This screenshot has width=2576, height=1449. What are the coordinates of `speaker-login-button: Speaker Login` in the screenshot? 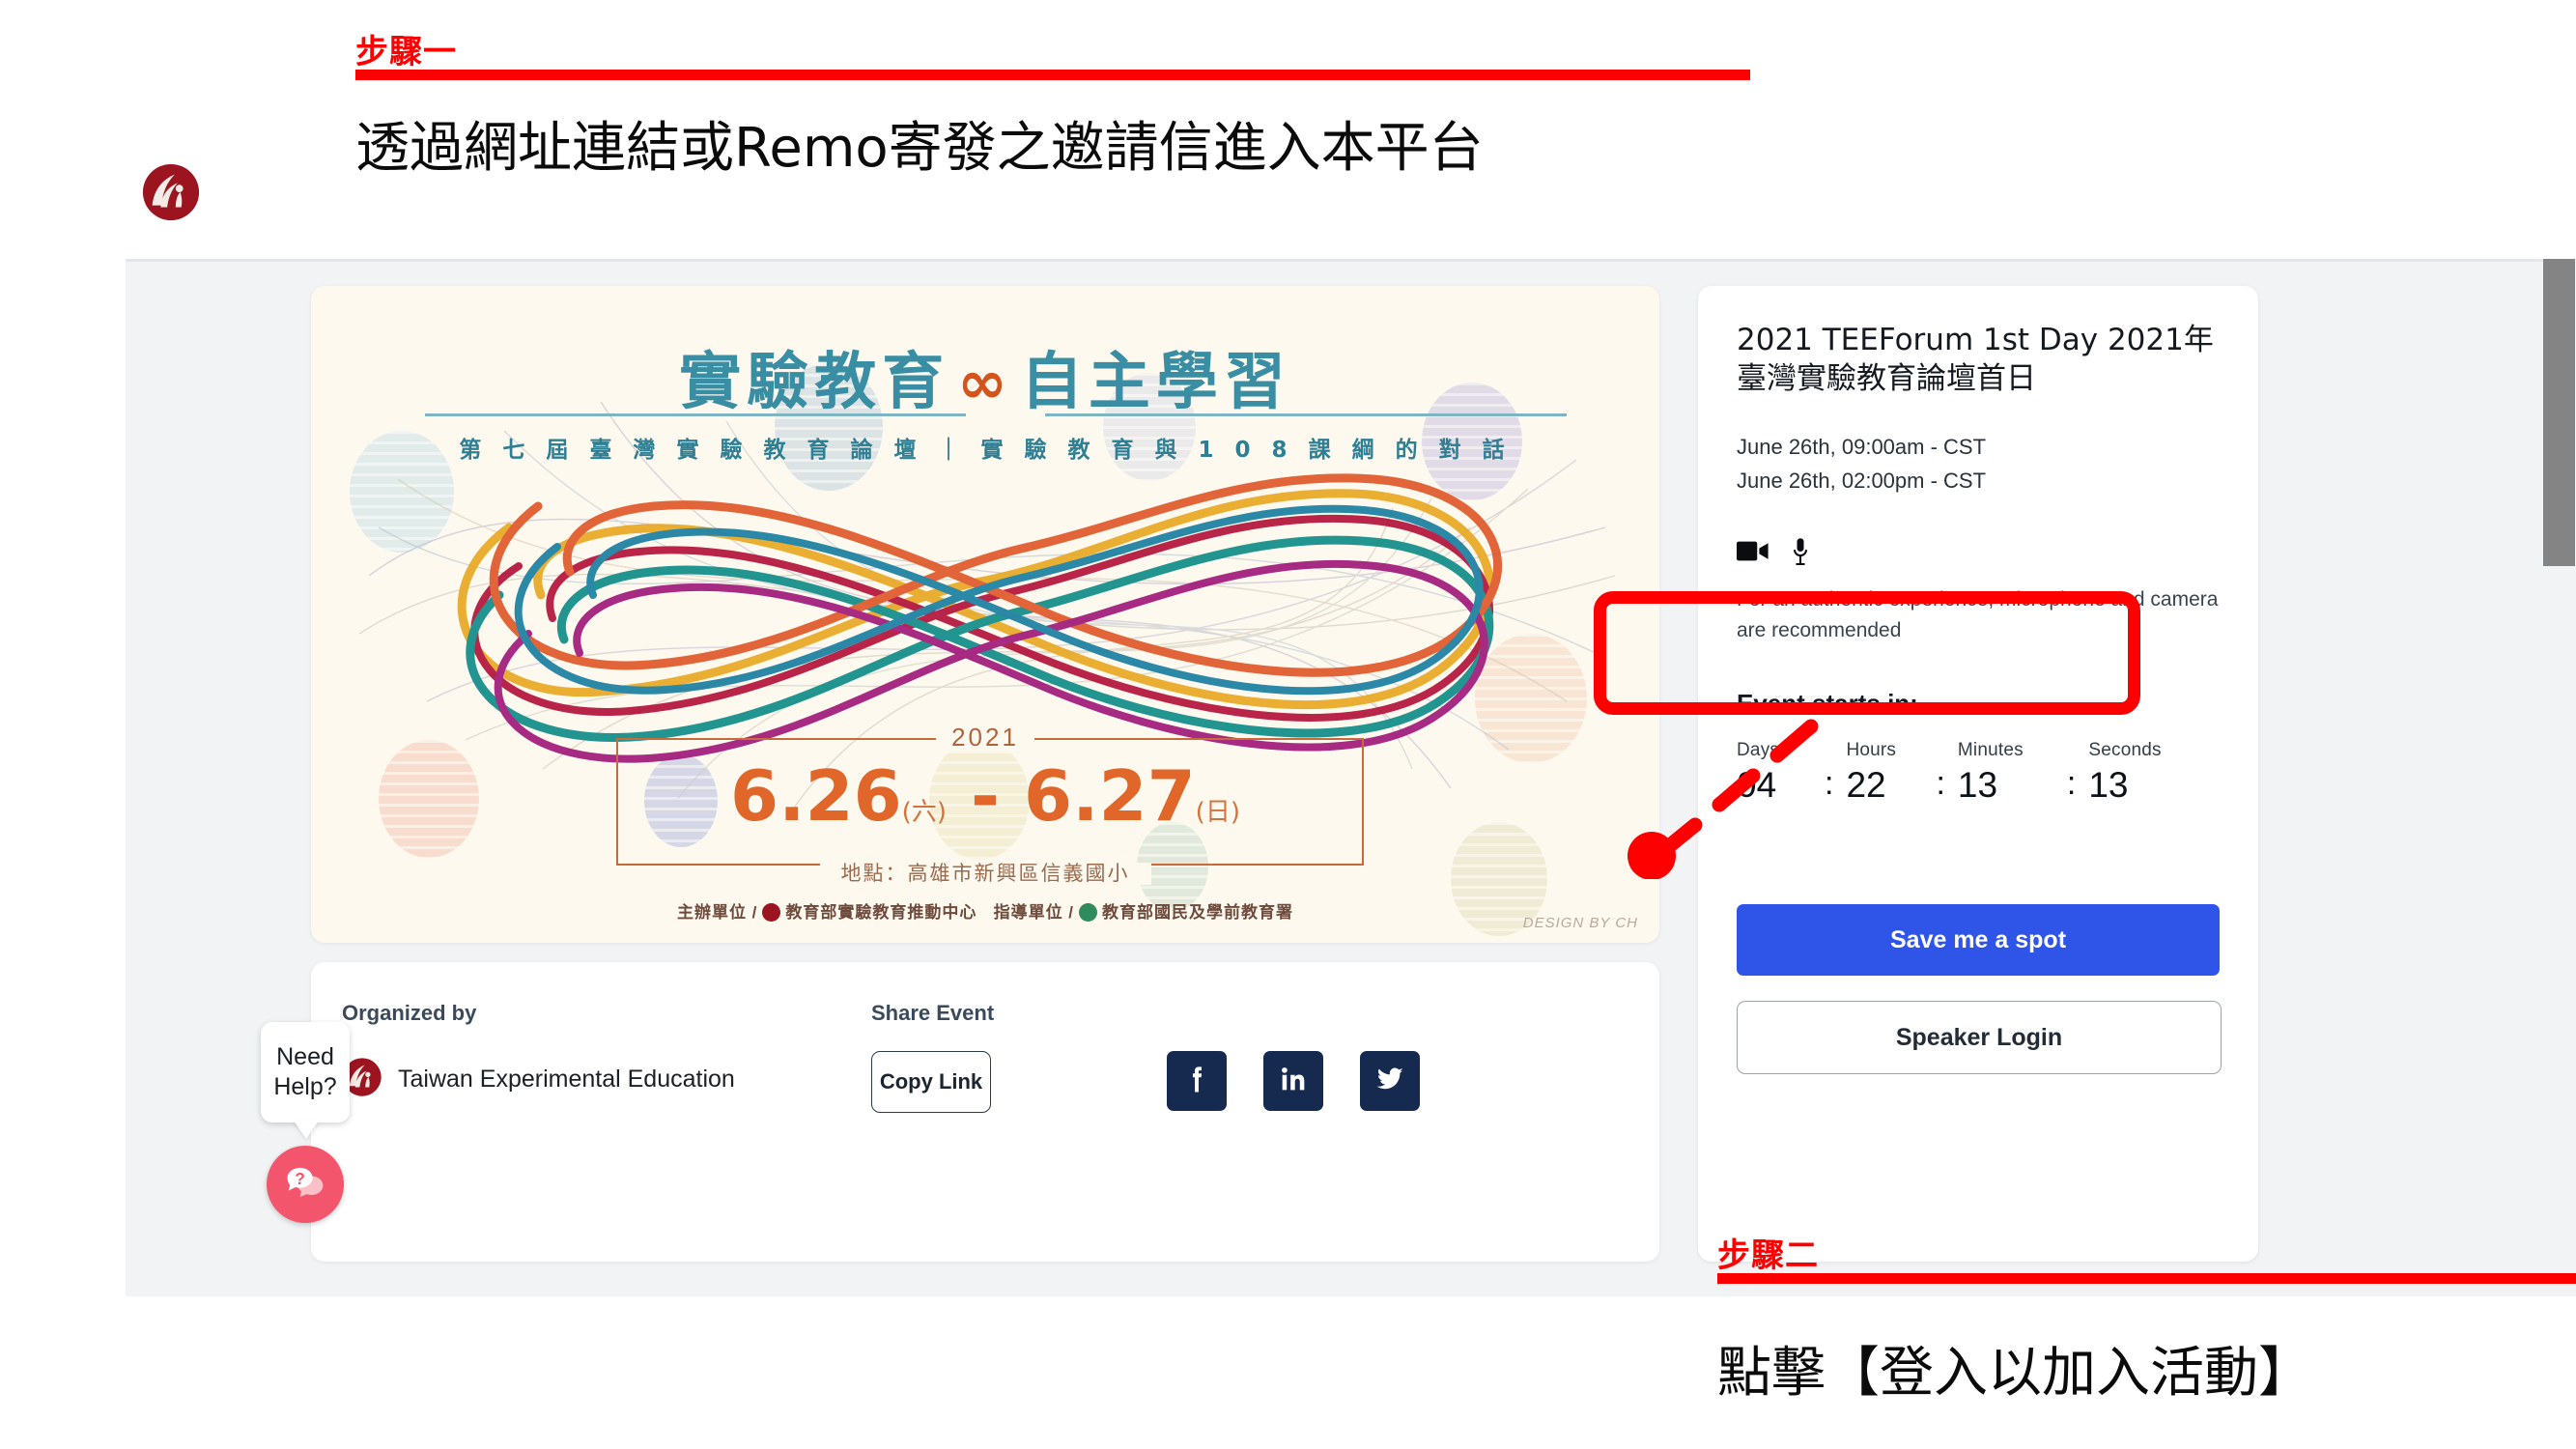 It's located at (1980, 1037).